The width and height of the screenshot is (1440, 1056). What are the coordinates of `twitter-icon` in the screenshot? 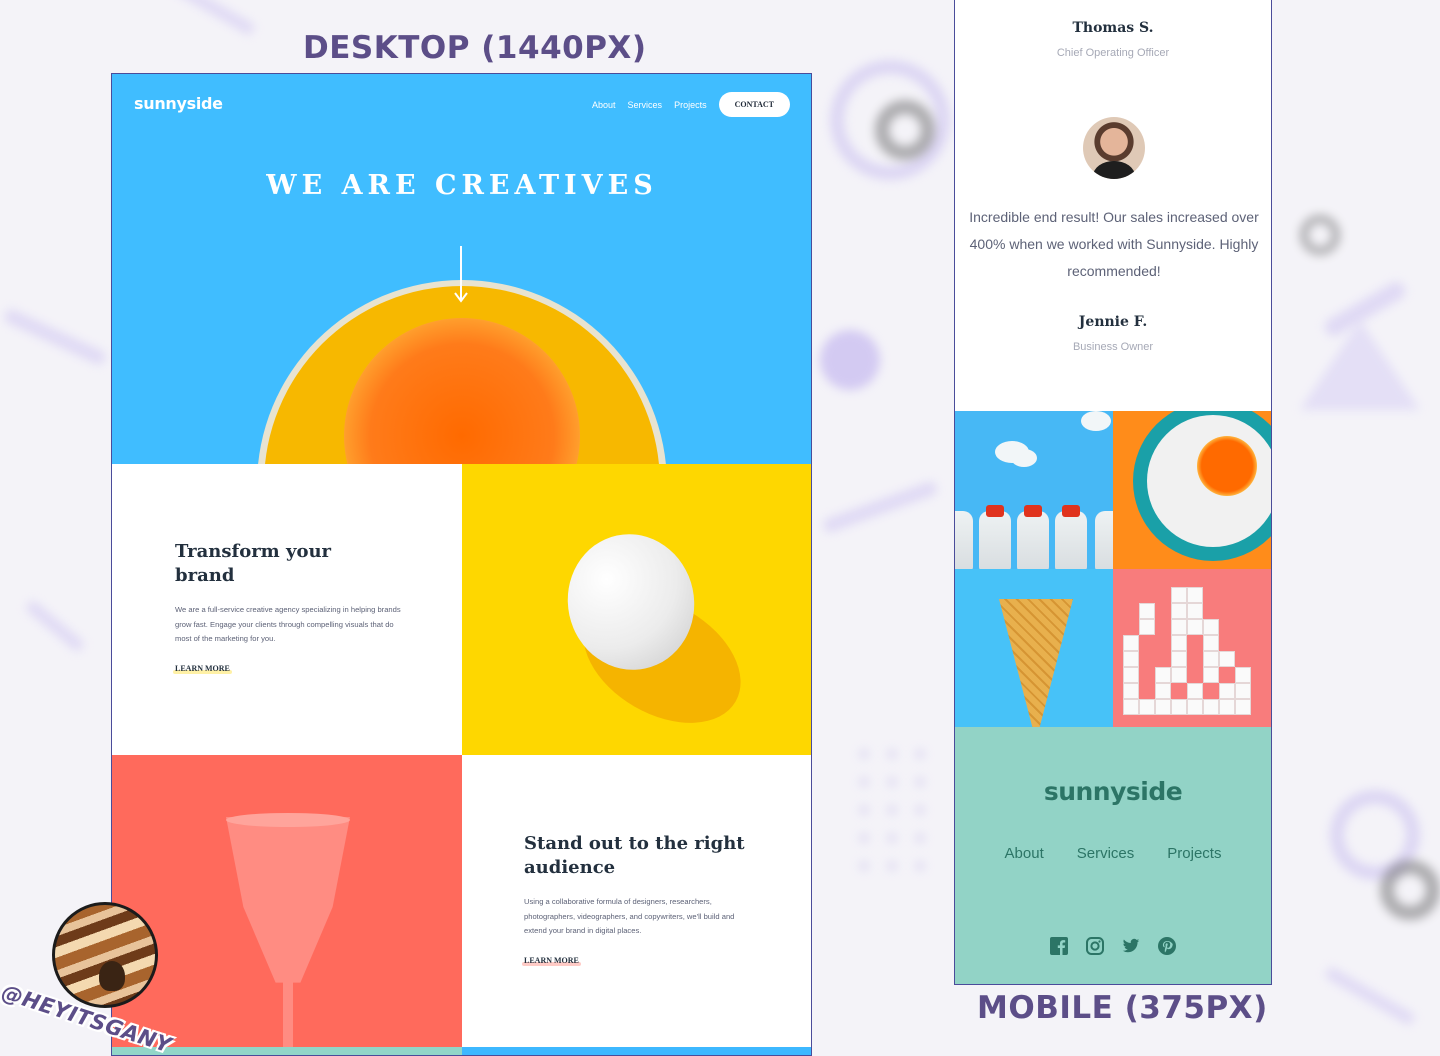 It's located at (1131, 946).